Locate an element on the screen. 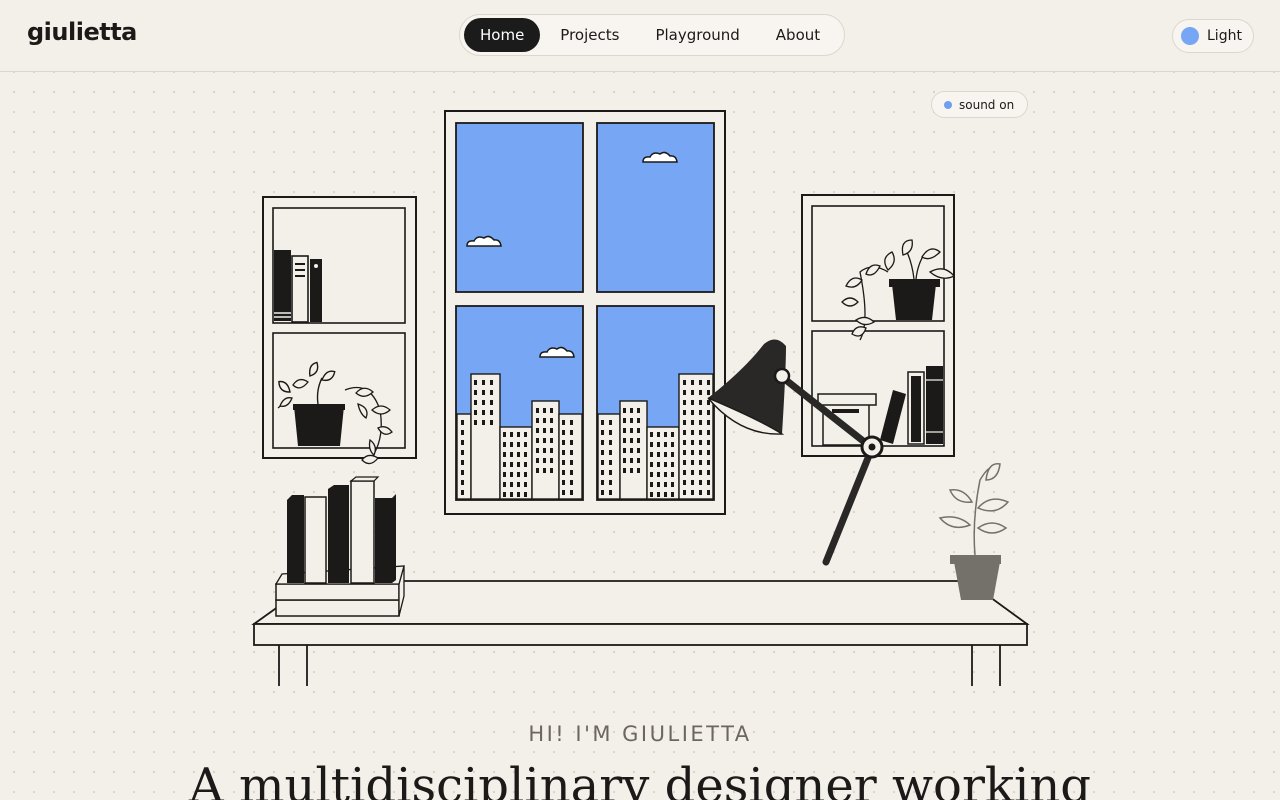  sound-status-icon is located at coordinates (948, 104).